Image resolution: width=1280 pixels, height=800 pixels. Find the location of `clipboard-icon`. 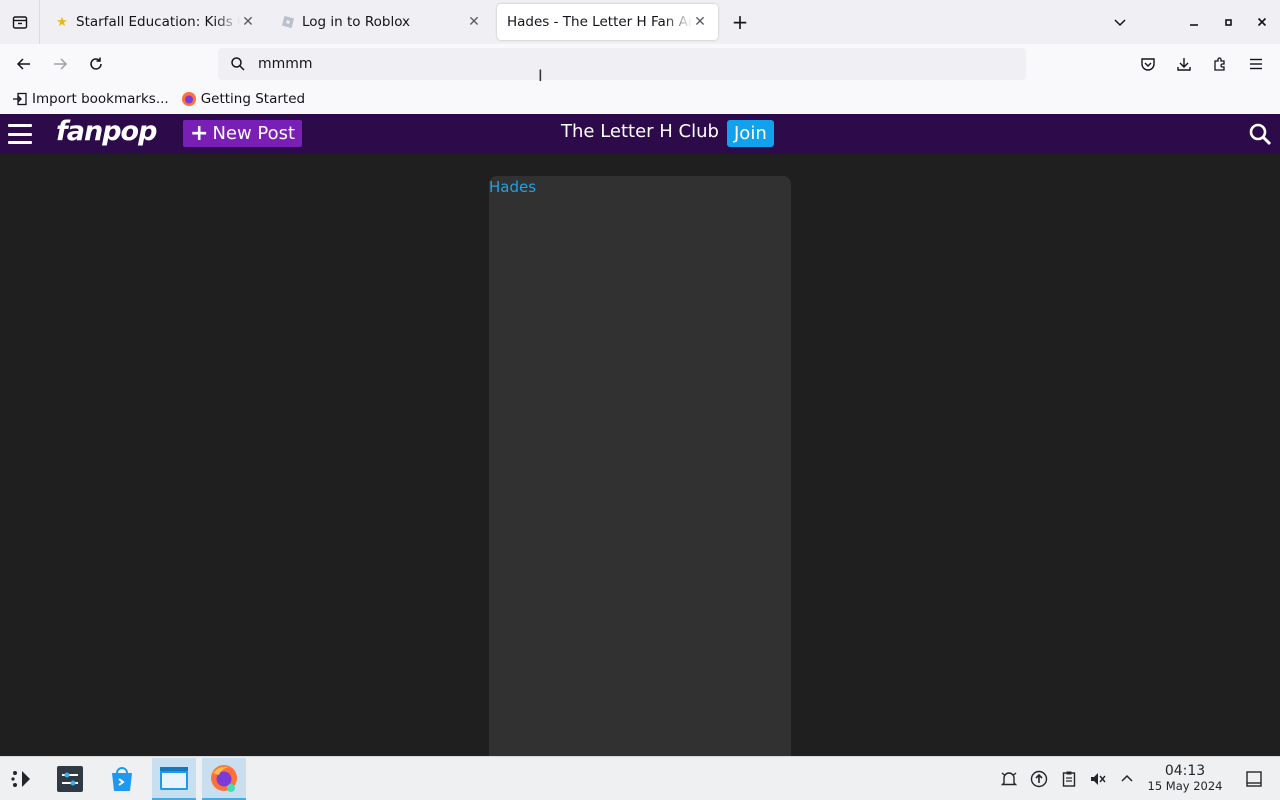

clipboard-icon is located at coordinates (1069, 779).